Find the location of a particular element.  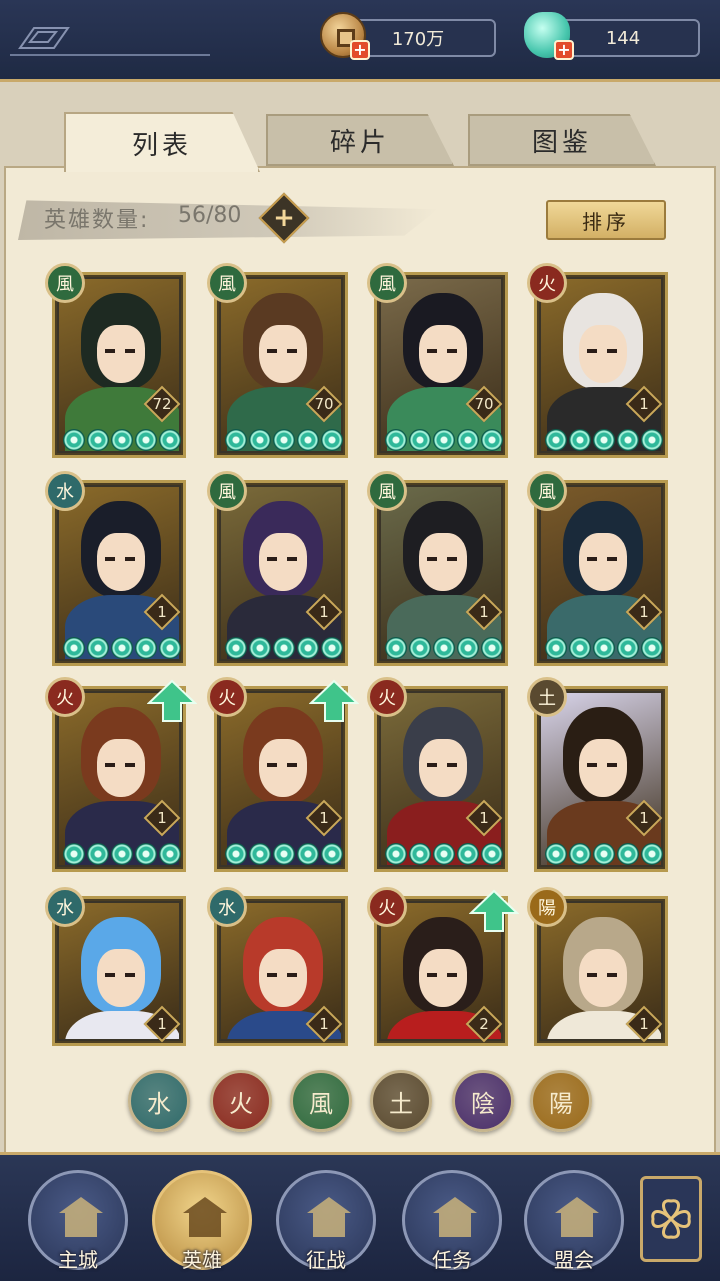

jade-value: 144 is located at coordinates (623, 38).